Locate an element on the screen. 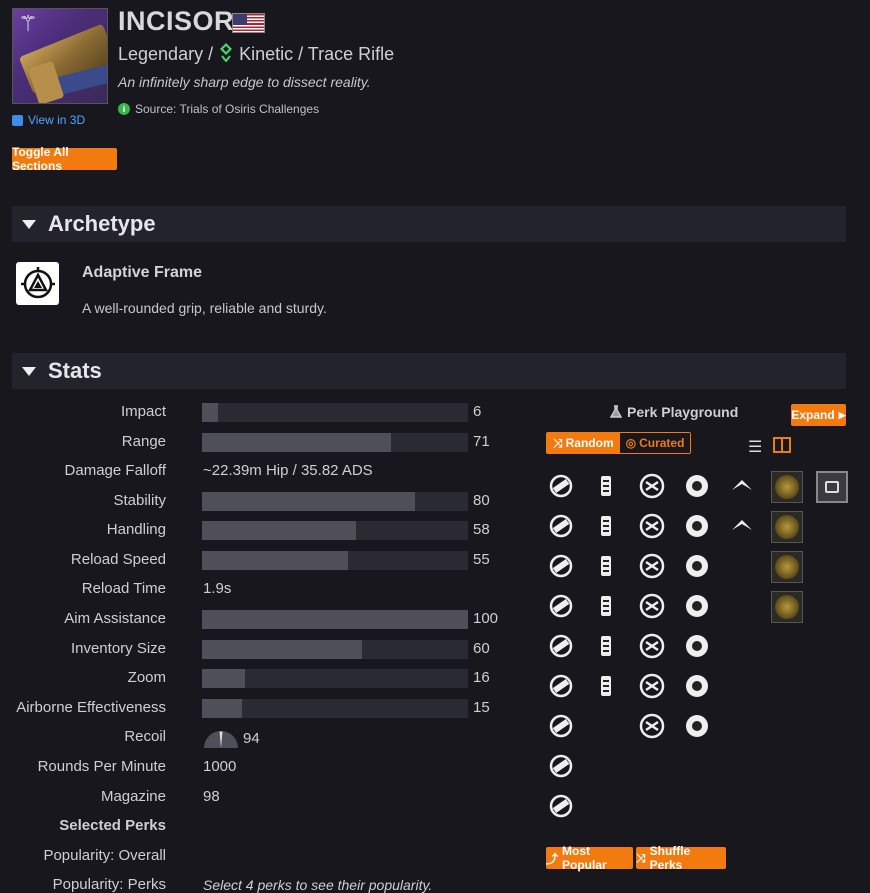 This screenshot has width=870, height=893. stat-value: 1.9s is located at coordinates (217, 588).